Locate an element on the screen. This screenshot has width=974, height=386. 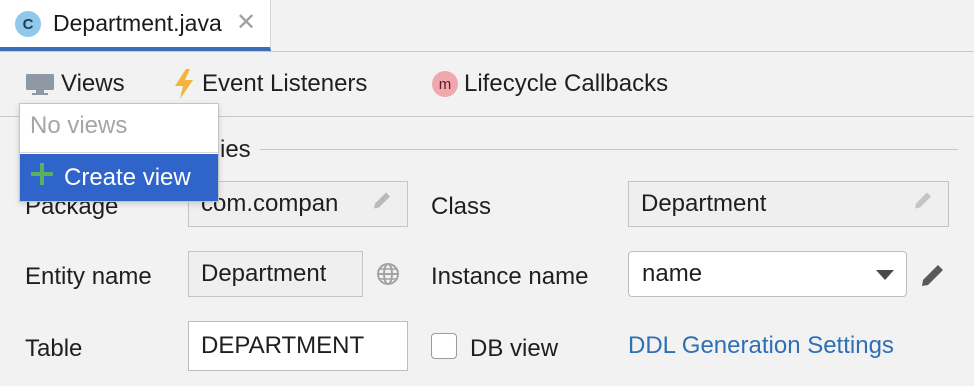
lifecycle-callbacks-button: m Lifecycle Callbacks is located at coordinates (550, 84).